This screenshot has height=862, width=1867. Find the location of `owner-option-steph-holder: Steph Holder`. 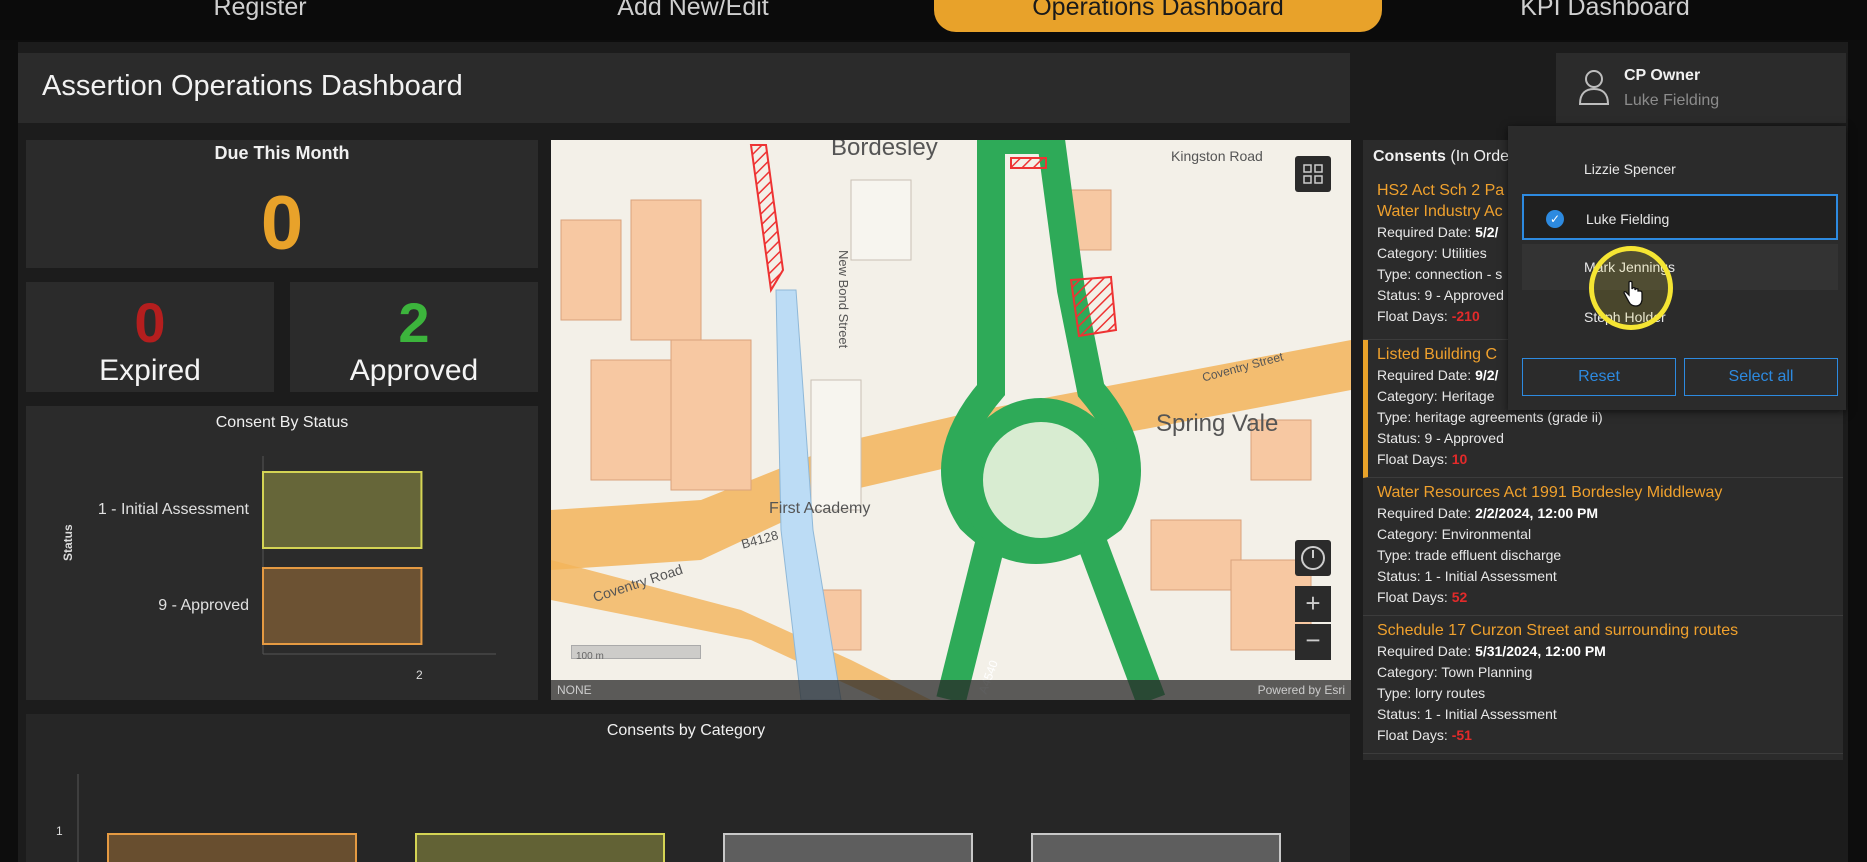

owner-option-steph-holder: Steph Holder is located at coordinates (1680, 317).